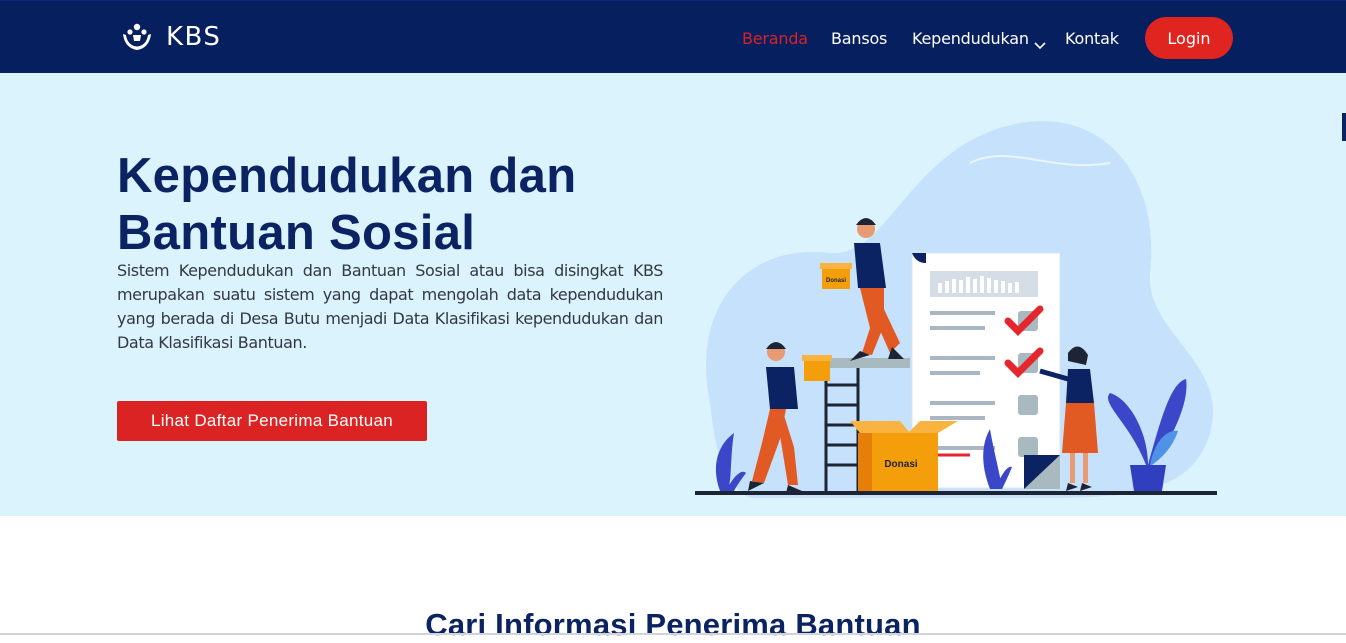 The image size is (1346, 643). What do you see at coordinates (347, 204) in the screenshot?
I see `hero-title: Kependudukan dan Bantuan Sosial` at bounding box center [347, 204].